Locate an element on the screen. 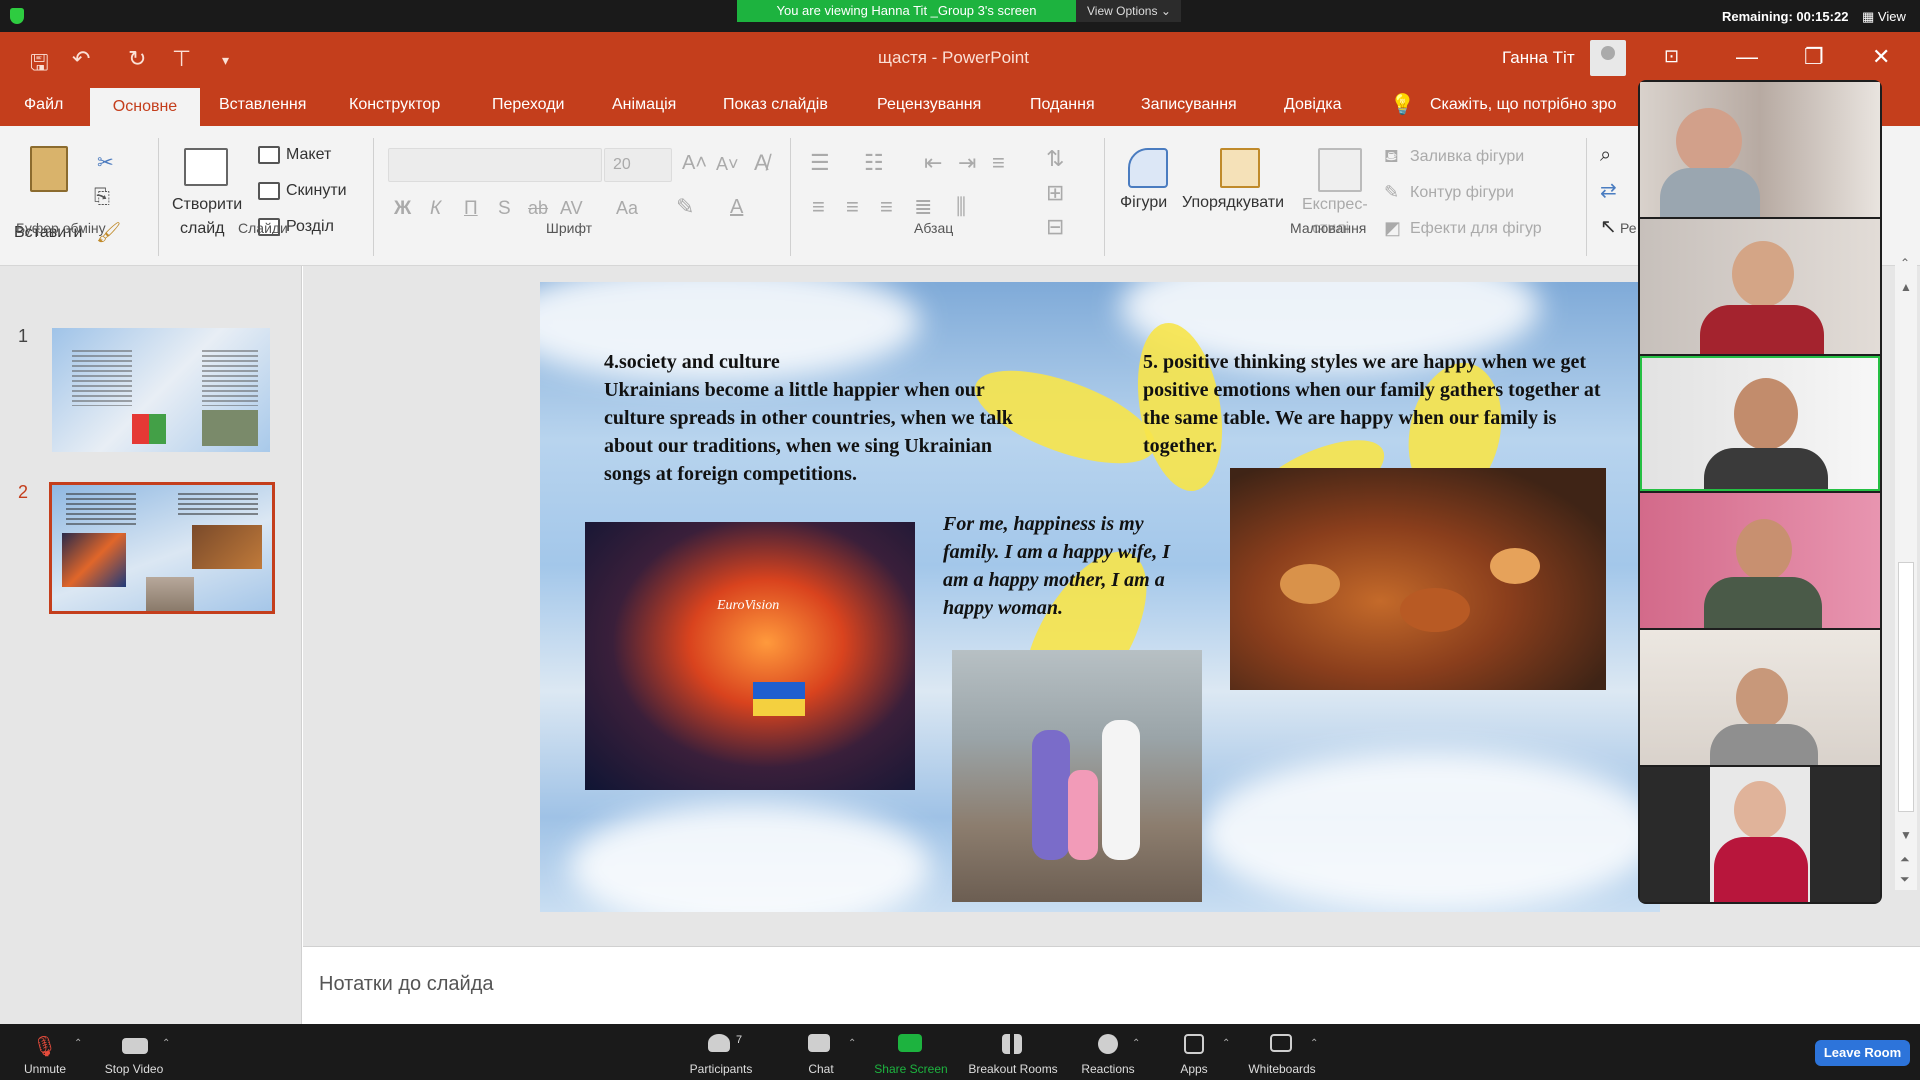  shrink-font-icon: A˅ is located at coordinates (727, 164).